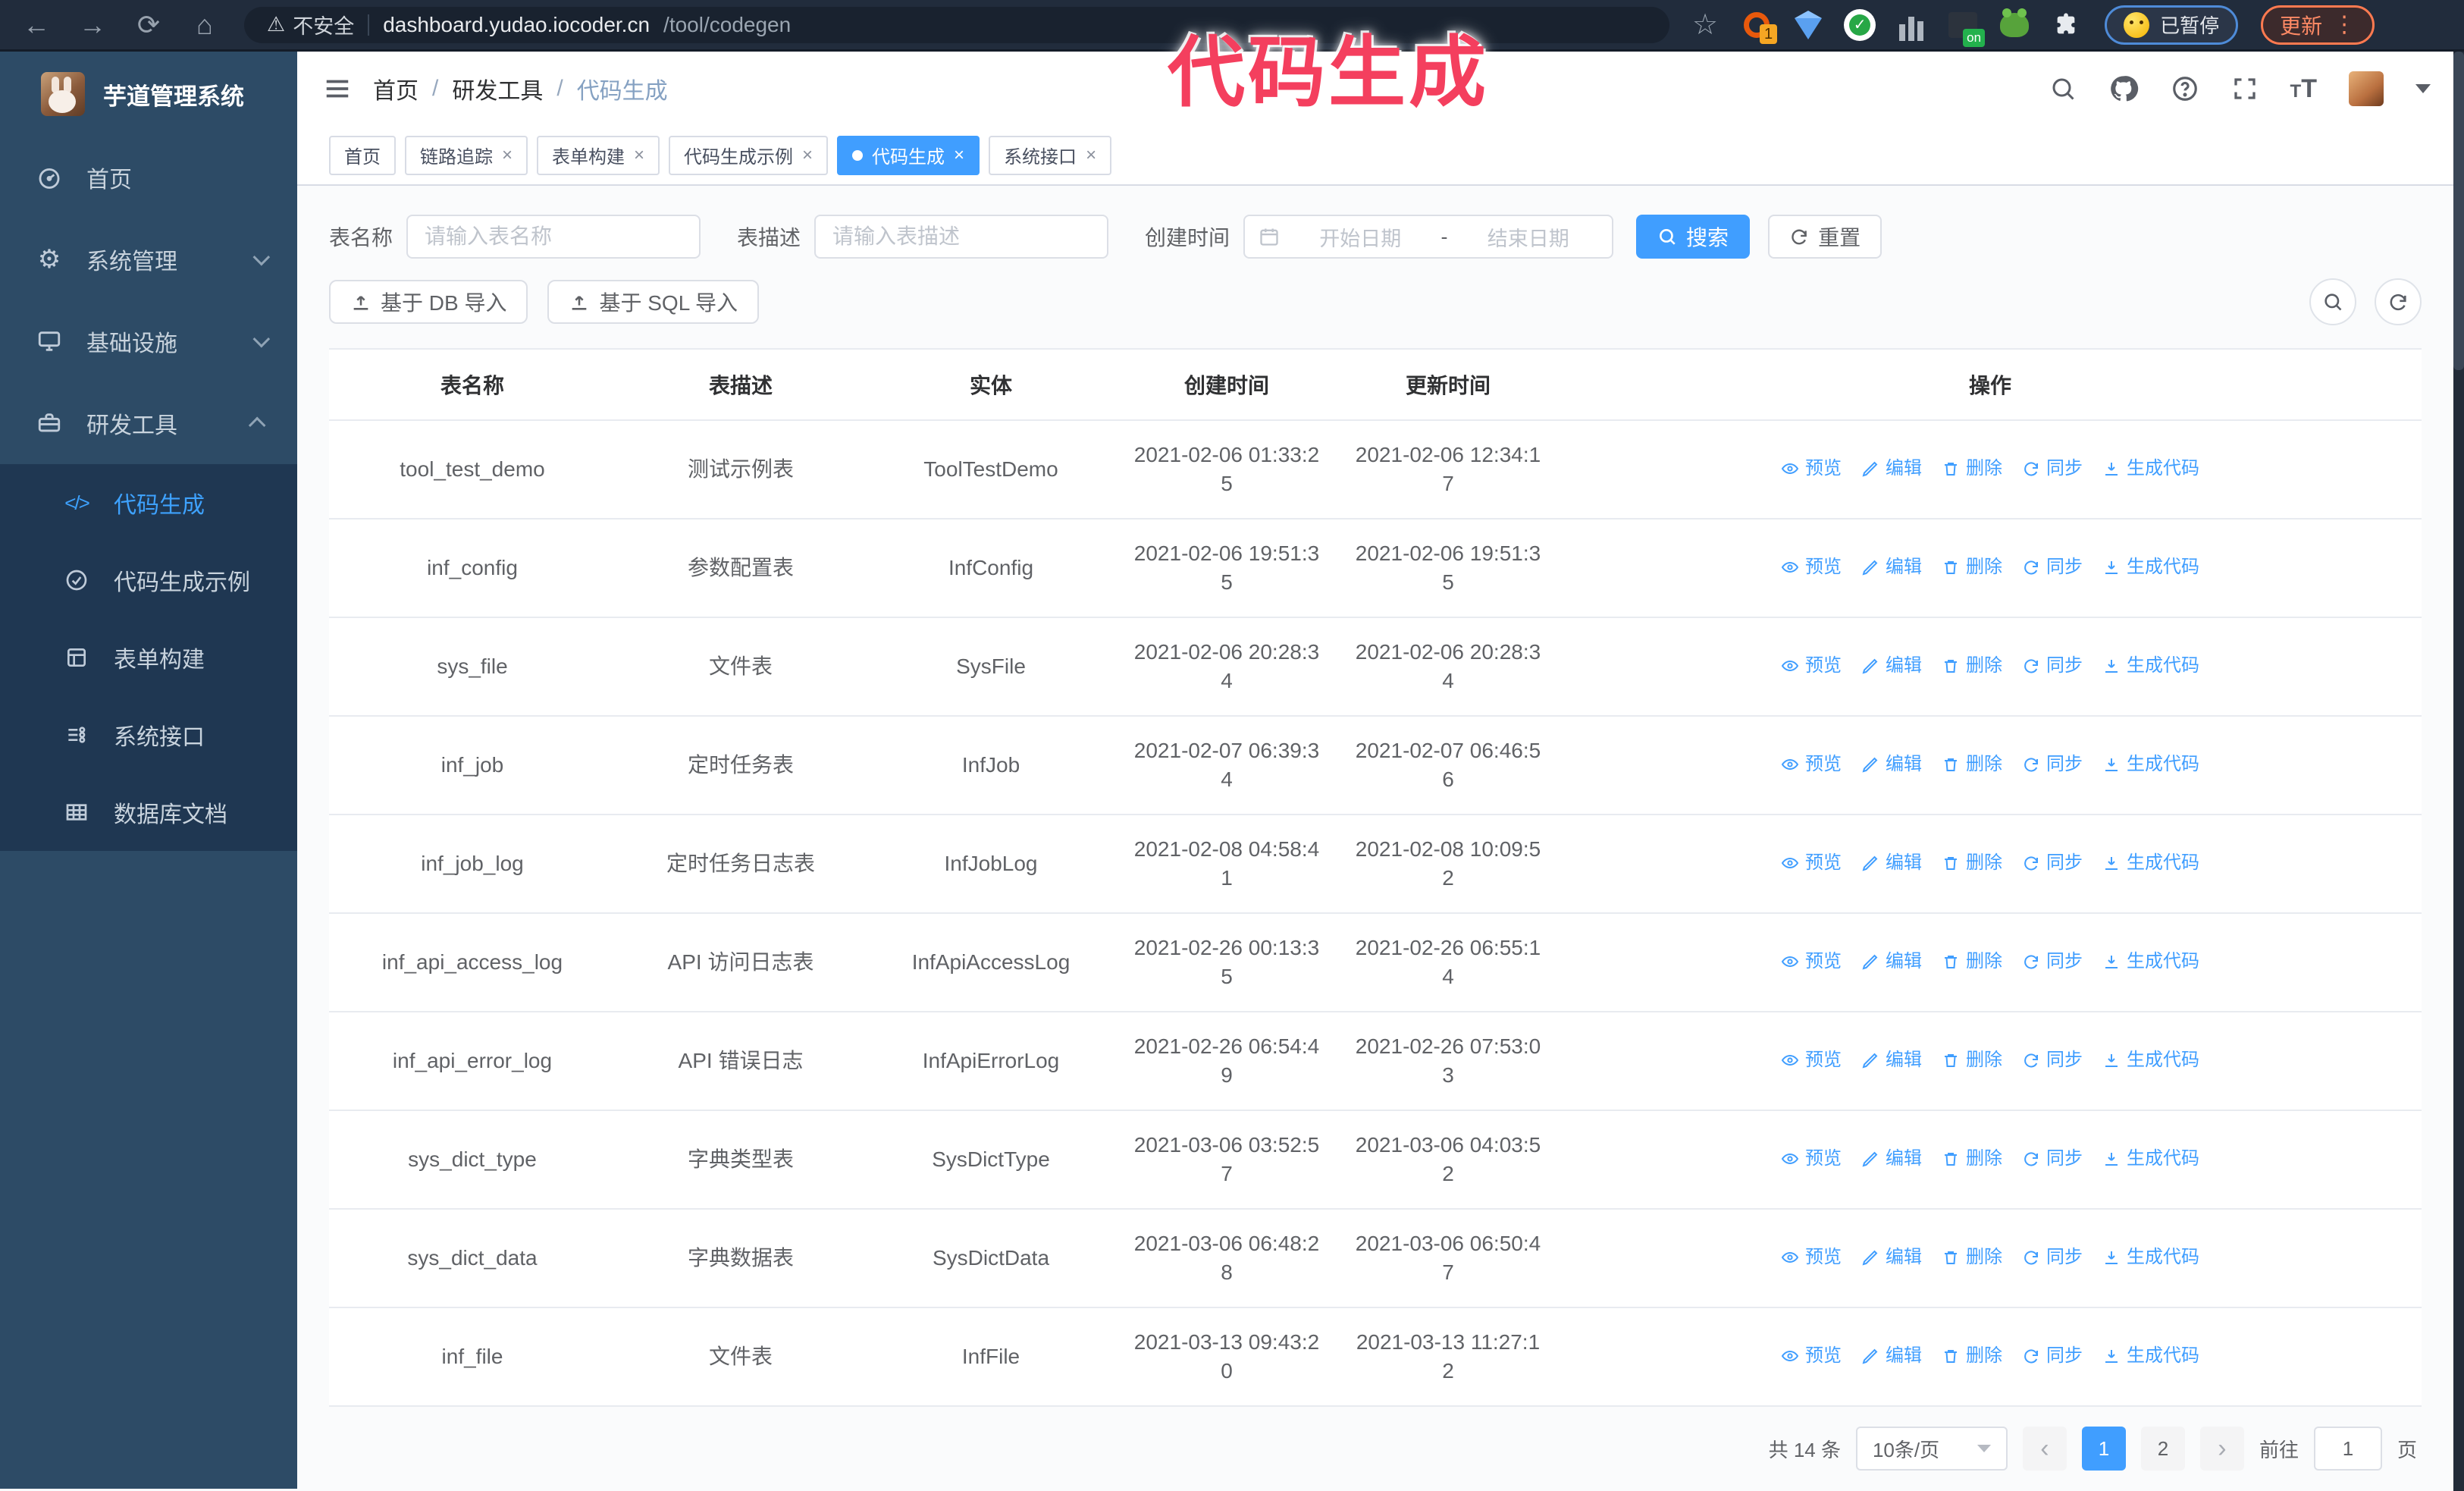 The width and height of the screenshot is (2464, 1491). Describe the element at coordinates (148, 735) in the screenshot. I see `sidebar-item-system-api: 系统接口` at that location.